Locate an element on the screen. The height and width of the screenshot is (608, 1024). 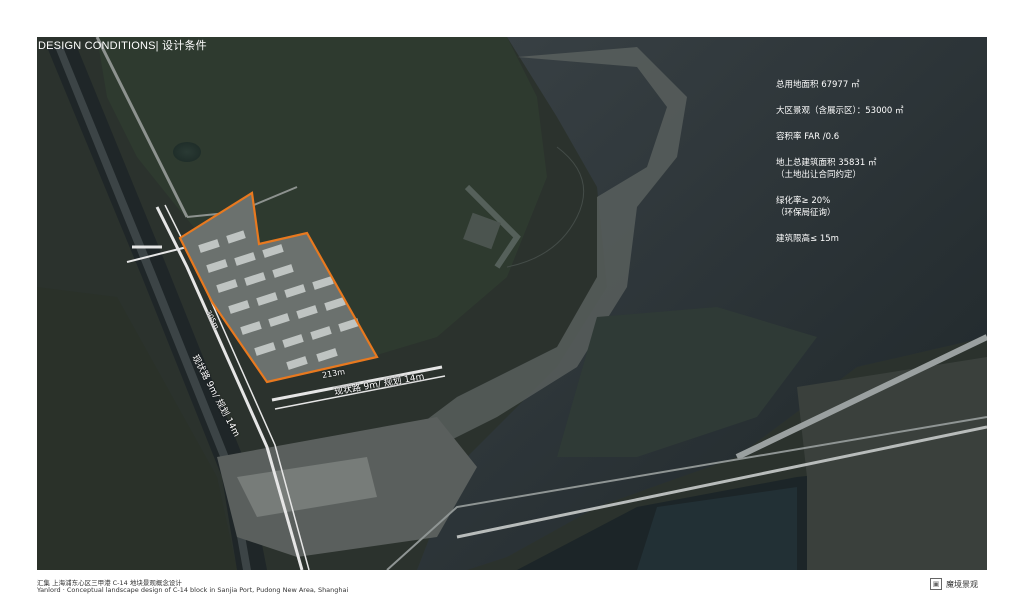
stat-line: 大区景观（含展示区）：53000 ㎡ is located at coordinates (840, 111).